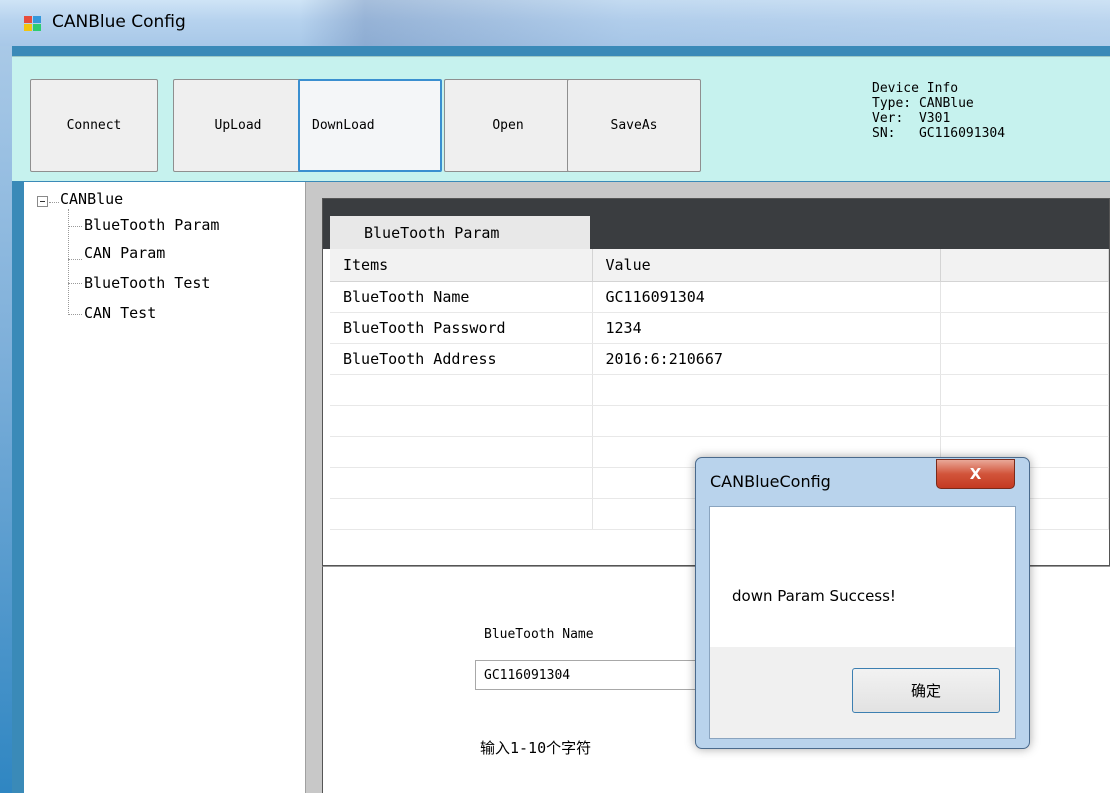  What do you see at coordinates (124, 253) in the screenshot?
I see `tree-node-can-param: CAN Param` at bounding box center [124, 253].